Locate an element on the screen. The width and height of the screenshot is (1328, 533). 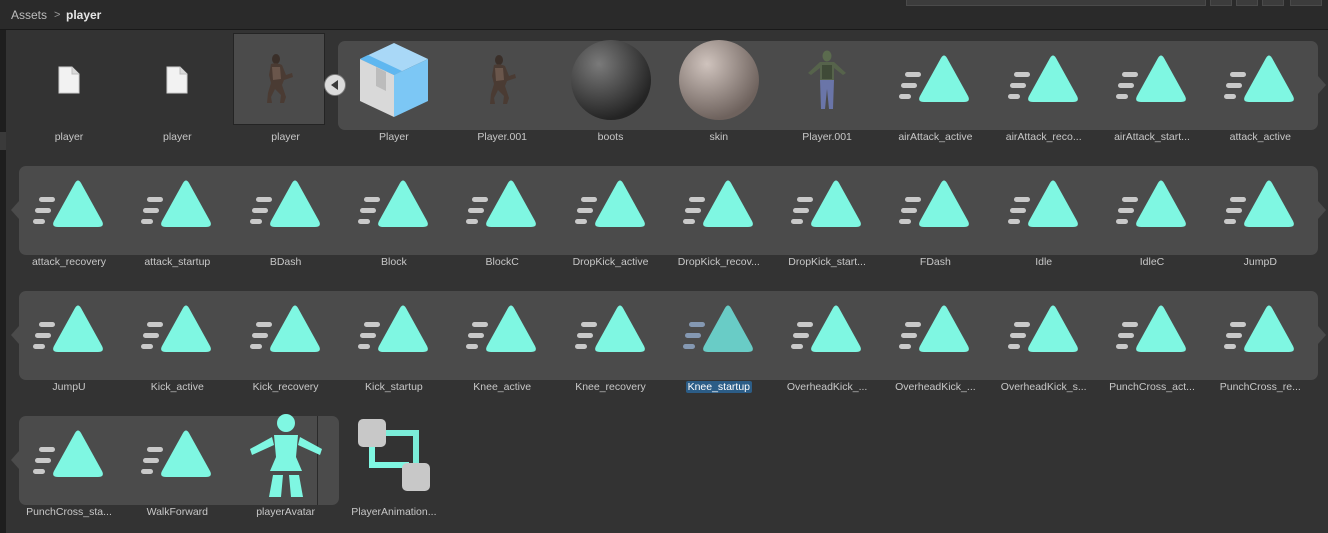
asset-label: skin is located at coordinates (719, 137).